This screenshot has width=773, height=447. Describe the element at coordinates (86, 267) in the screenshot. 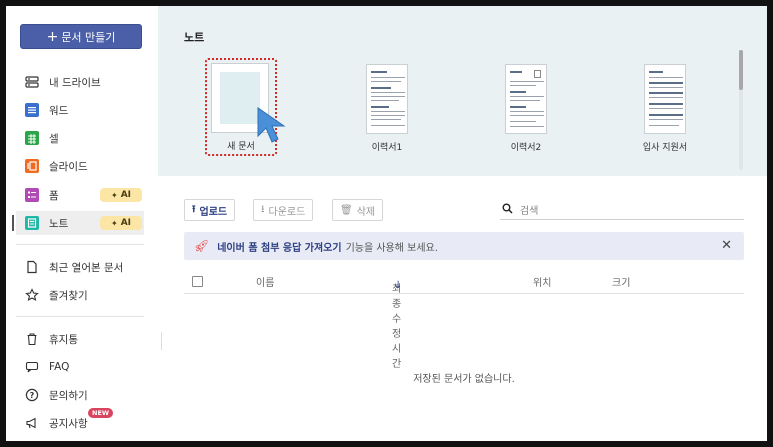

I see `sidebar-item-label: 최근 열어본 문서` at that location.